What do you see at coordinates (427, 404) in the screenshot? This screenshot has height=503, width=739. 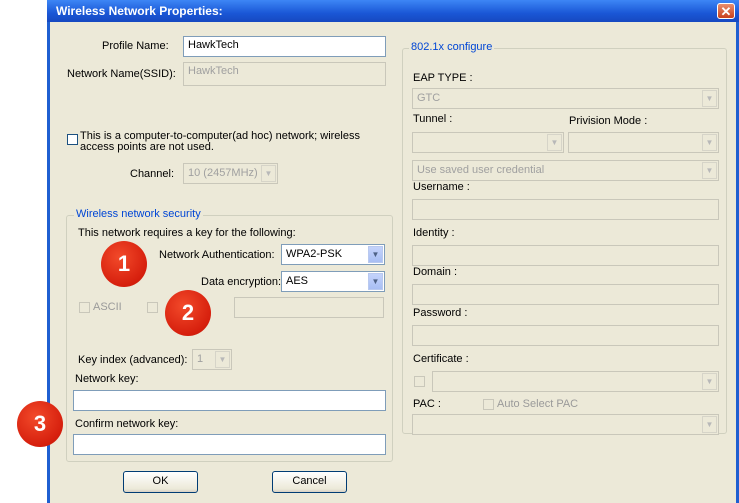 I see `pac-label: PAC :` at bounding box center [427, 404].